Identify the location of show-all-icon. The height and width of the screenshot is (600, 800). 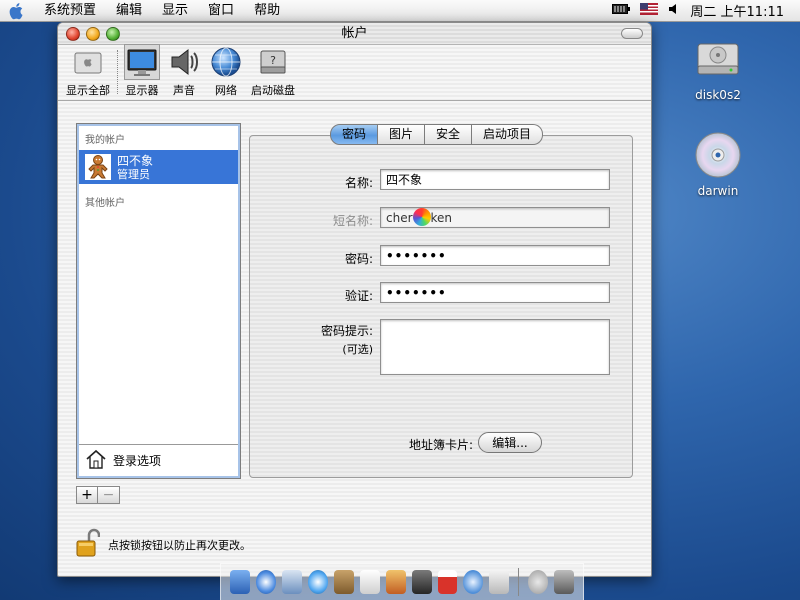
(88, 62).